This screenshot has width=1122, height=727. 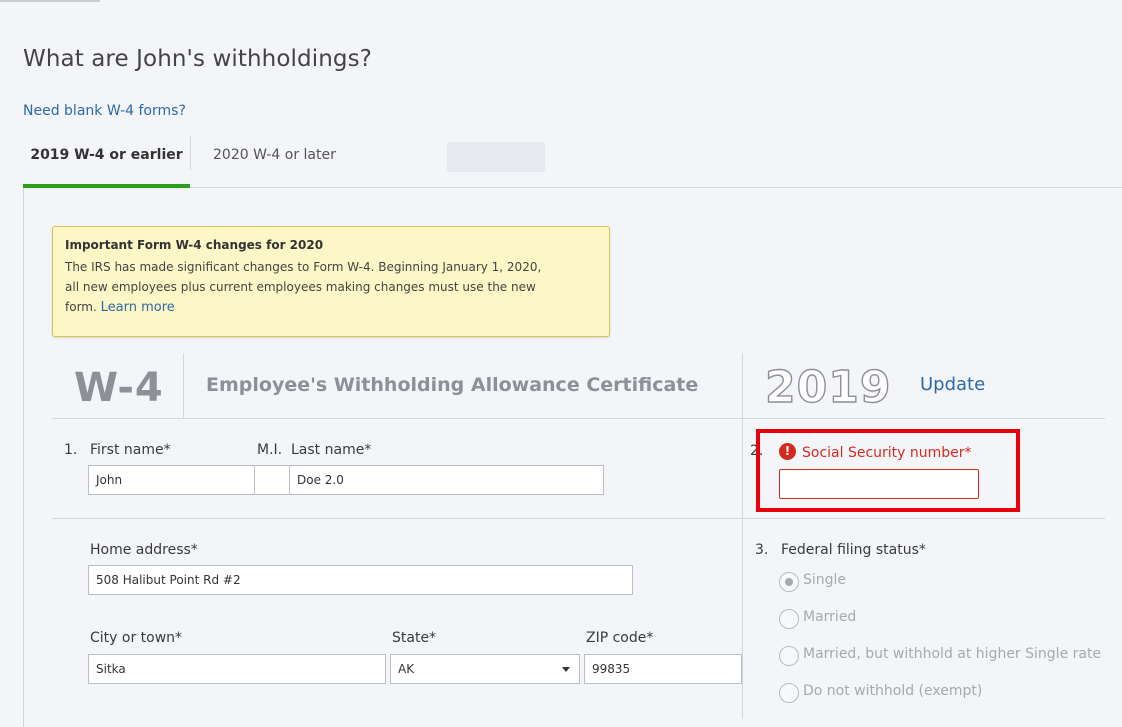 I want to click on filing-status-label: Federal filing status*, so click(x=853, y=550).